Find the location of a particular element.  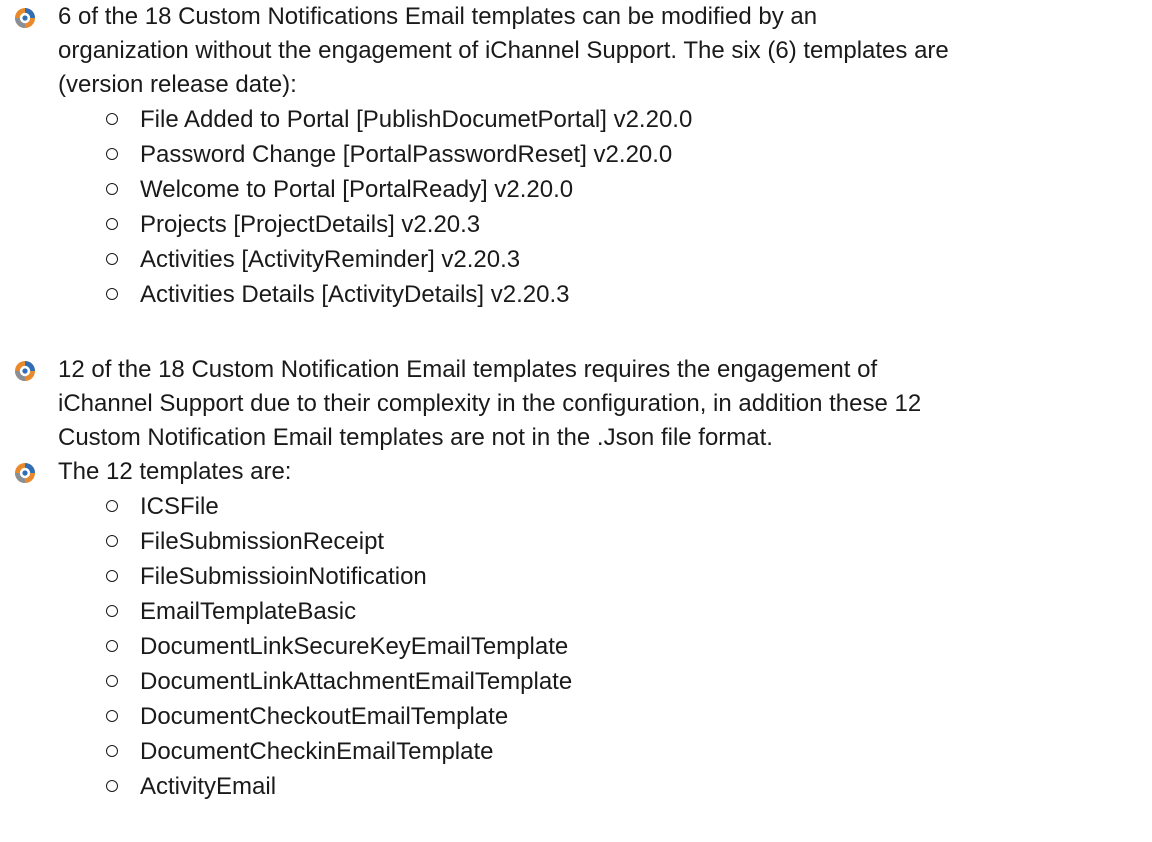

list-item: ICSFile is located at coordinates (162, 507).